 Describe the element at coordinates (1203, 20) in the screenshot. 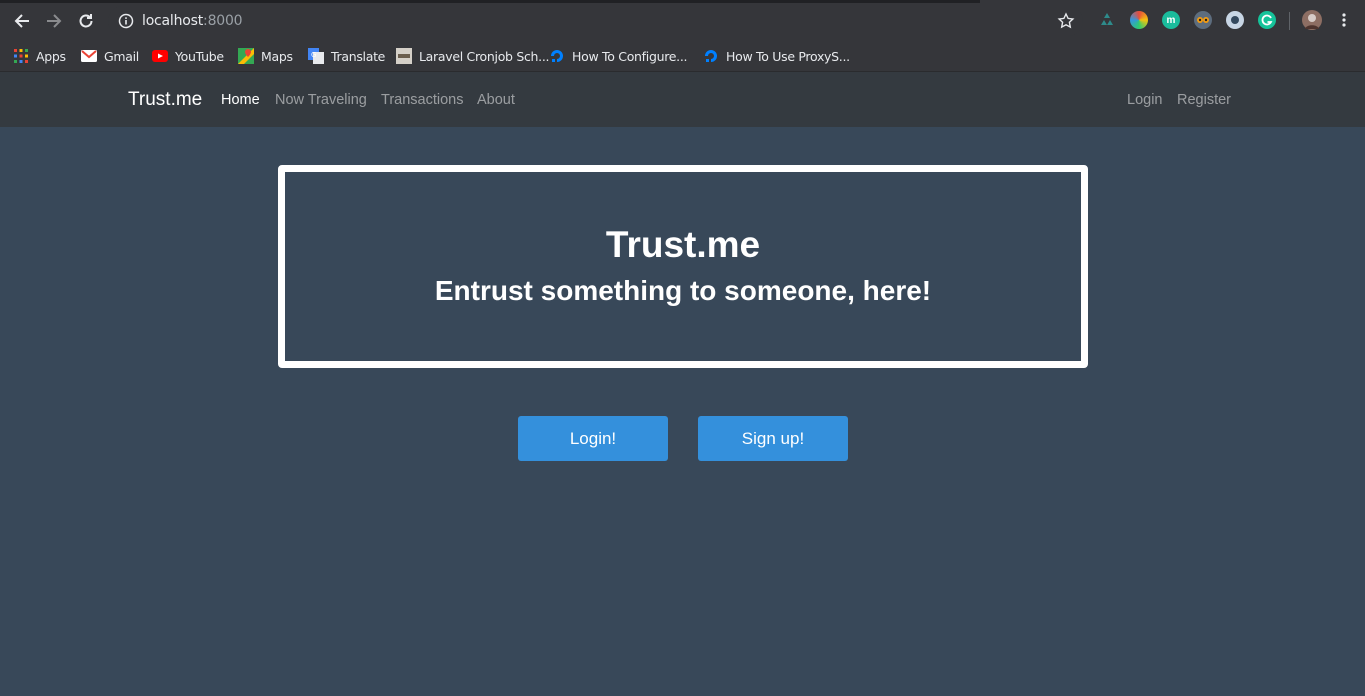

I see `eyes-extension-icon` at that location.